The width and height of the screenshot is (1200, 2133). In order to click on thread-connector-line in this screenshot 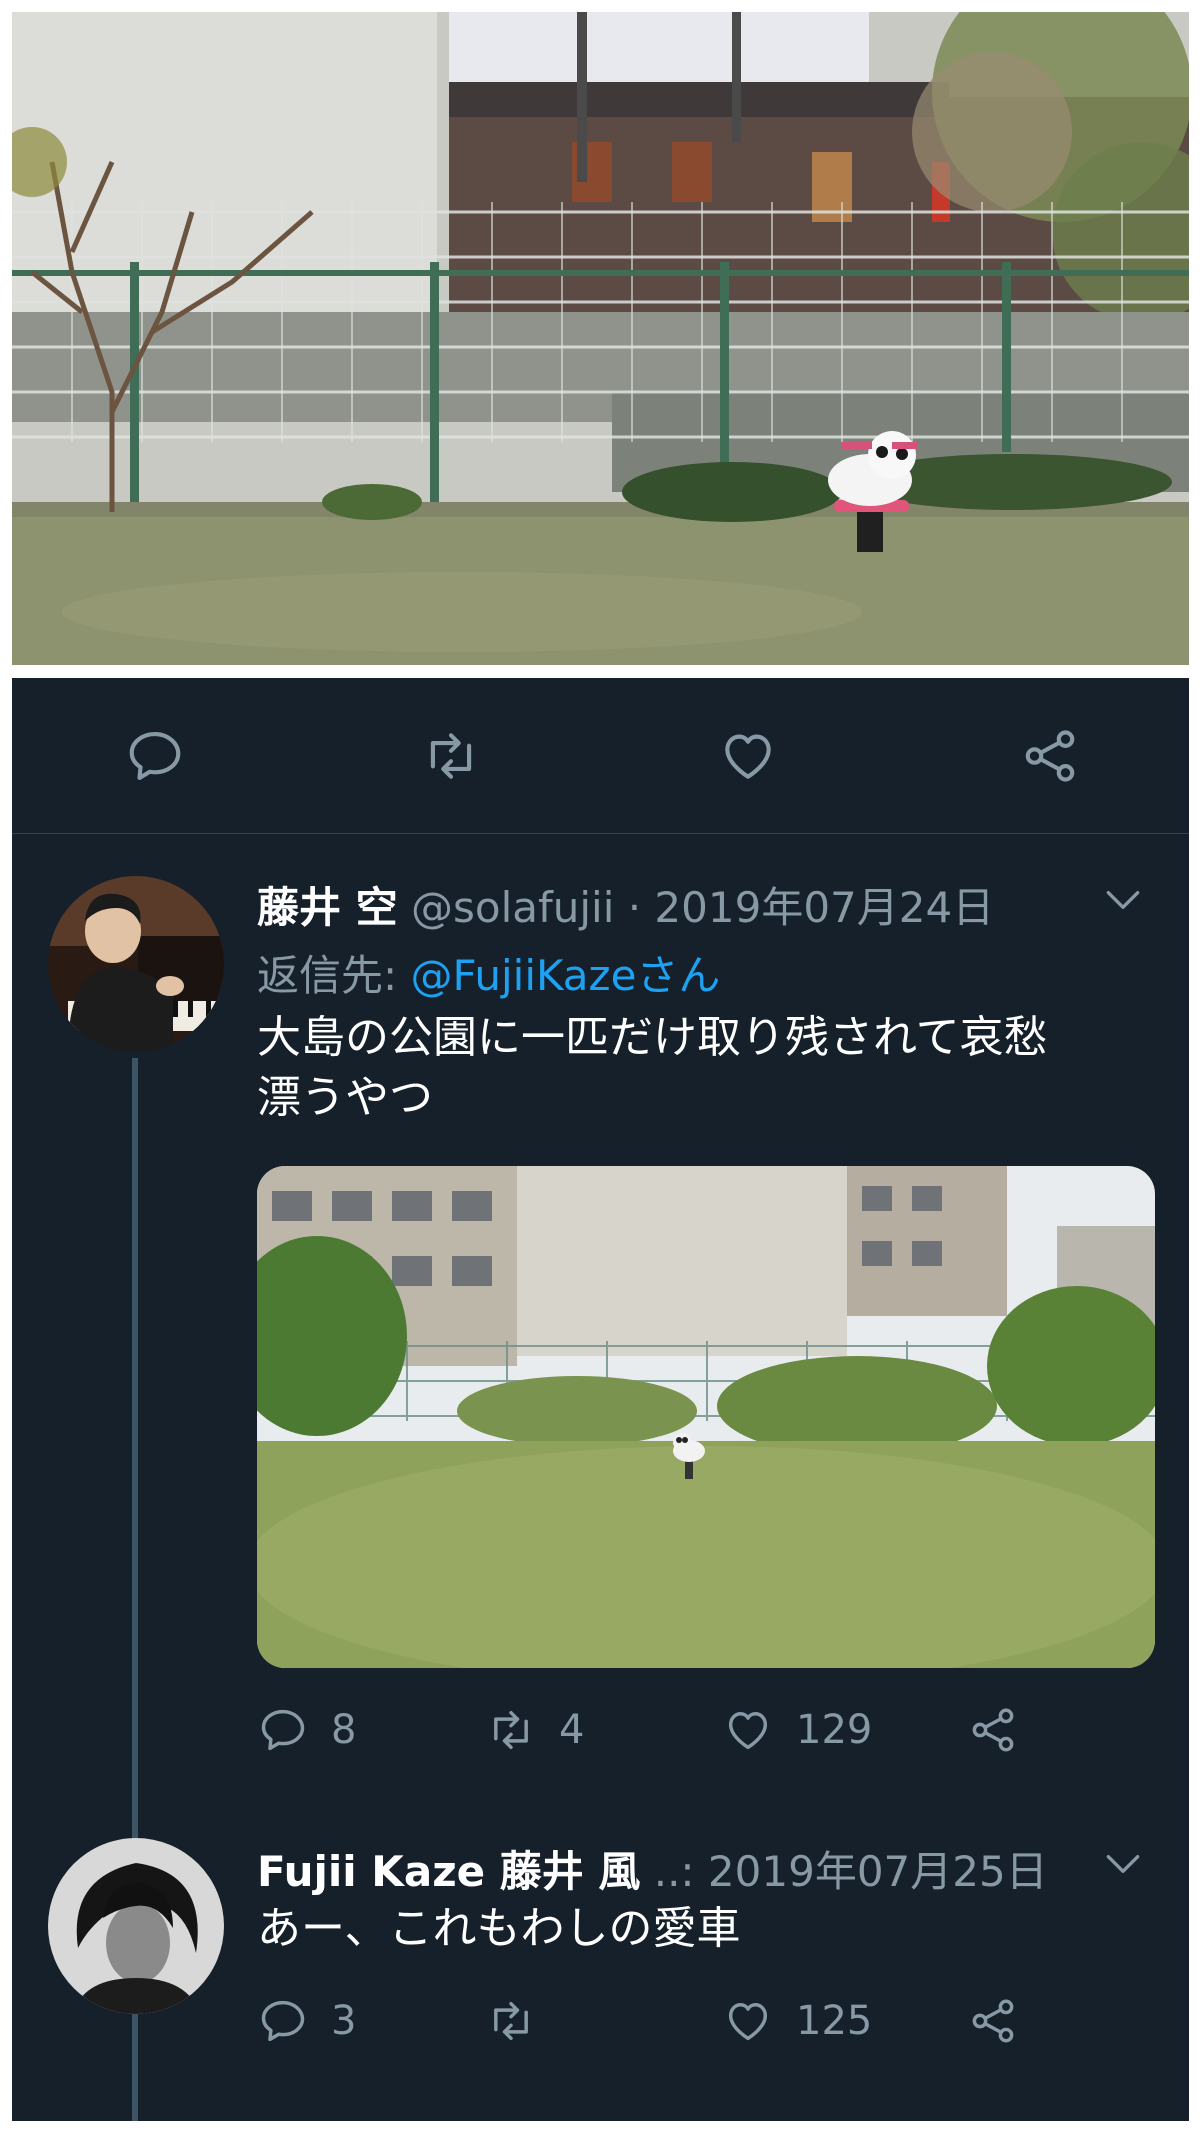, I will do `click(135, 2072)`.